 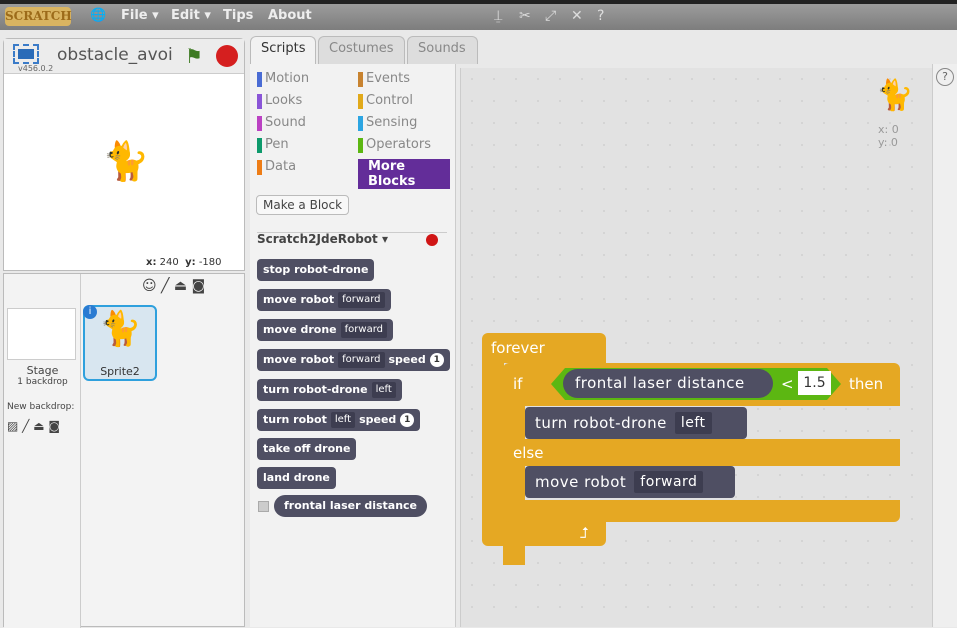 What do you see at coordinates (90, 312) in the screenshot?
I see `info-icon: i` at bounding box center [90, 312].